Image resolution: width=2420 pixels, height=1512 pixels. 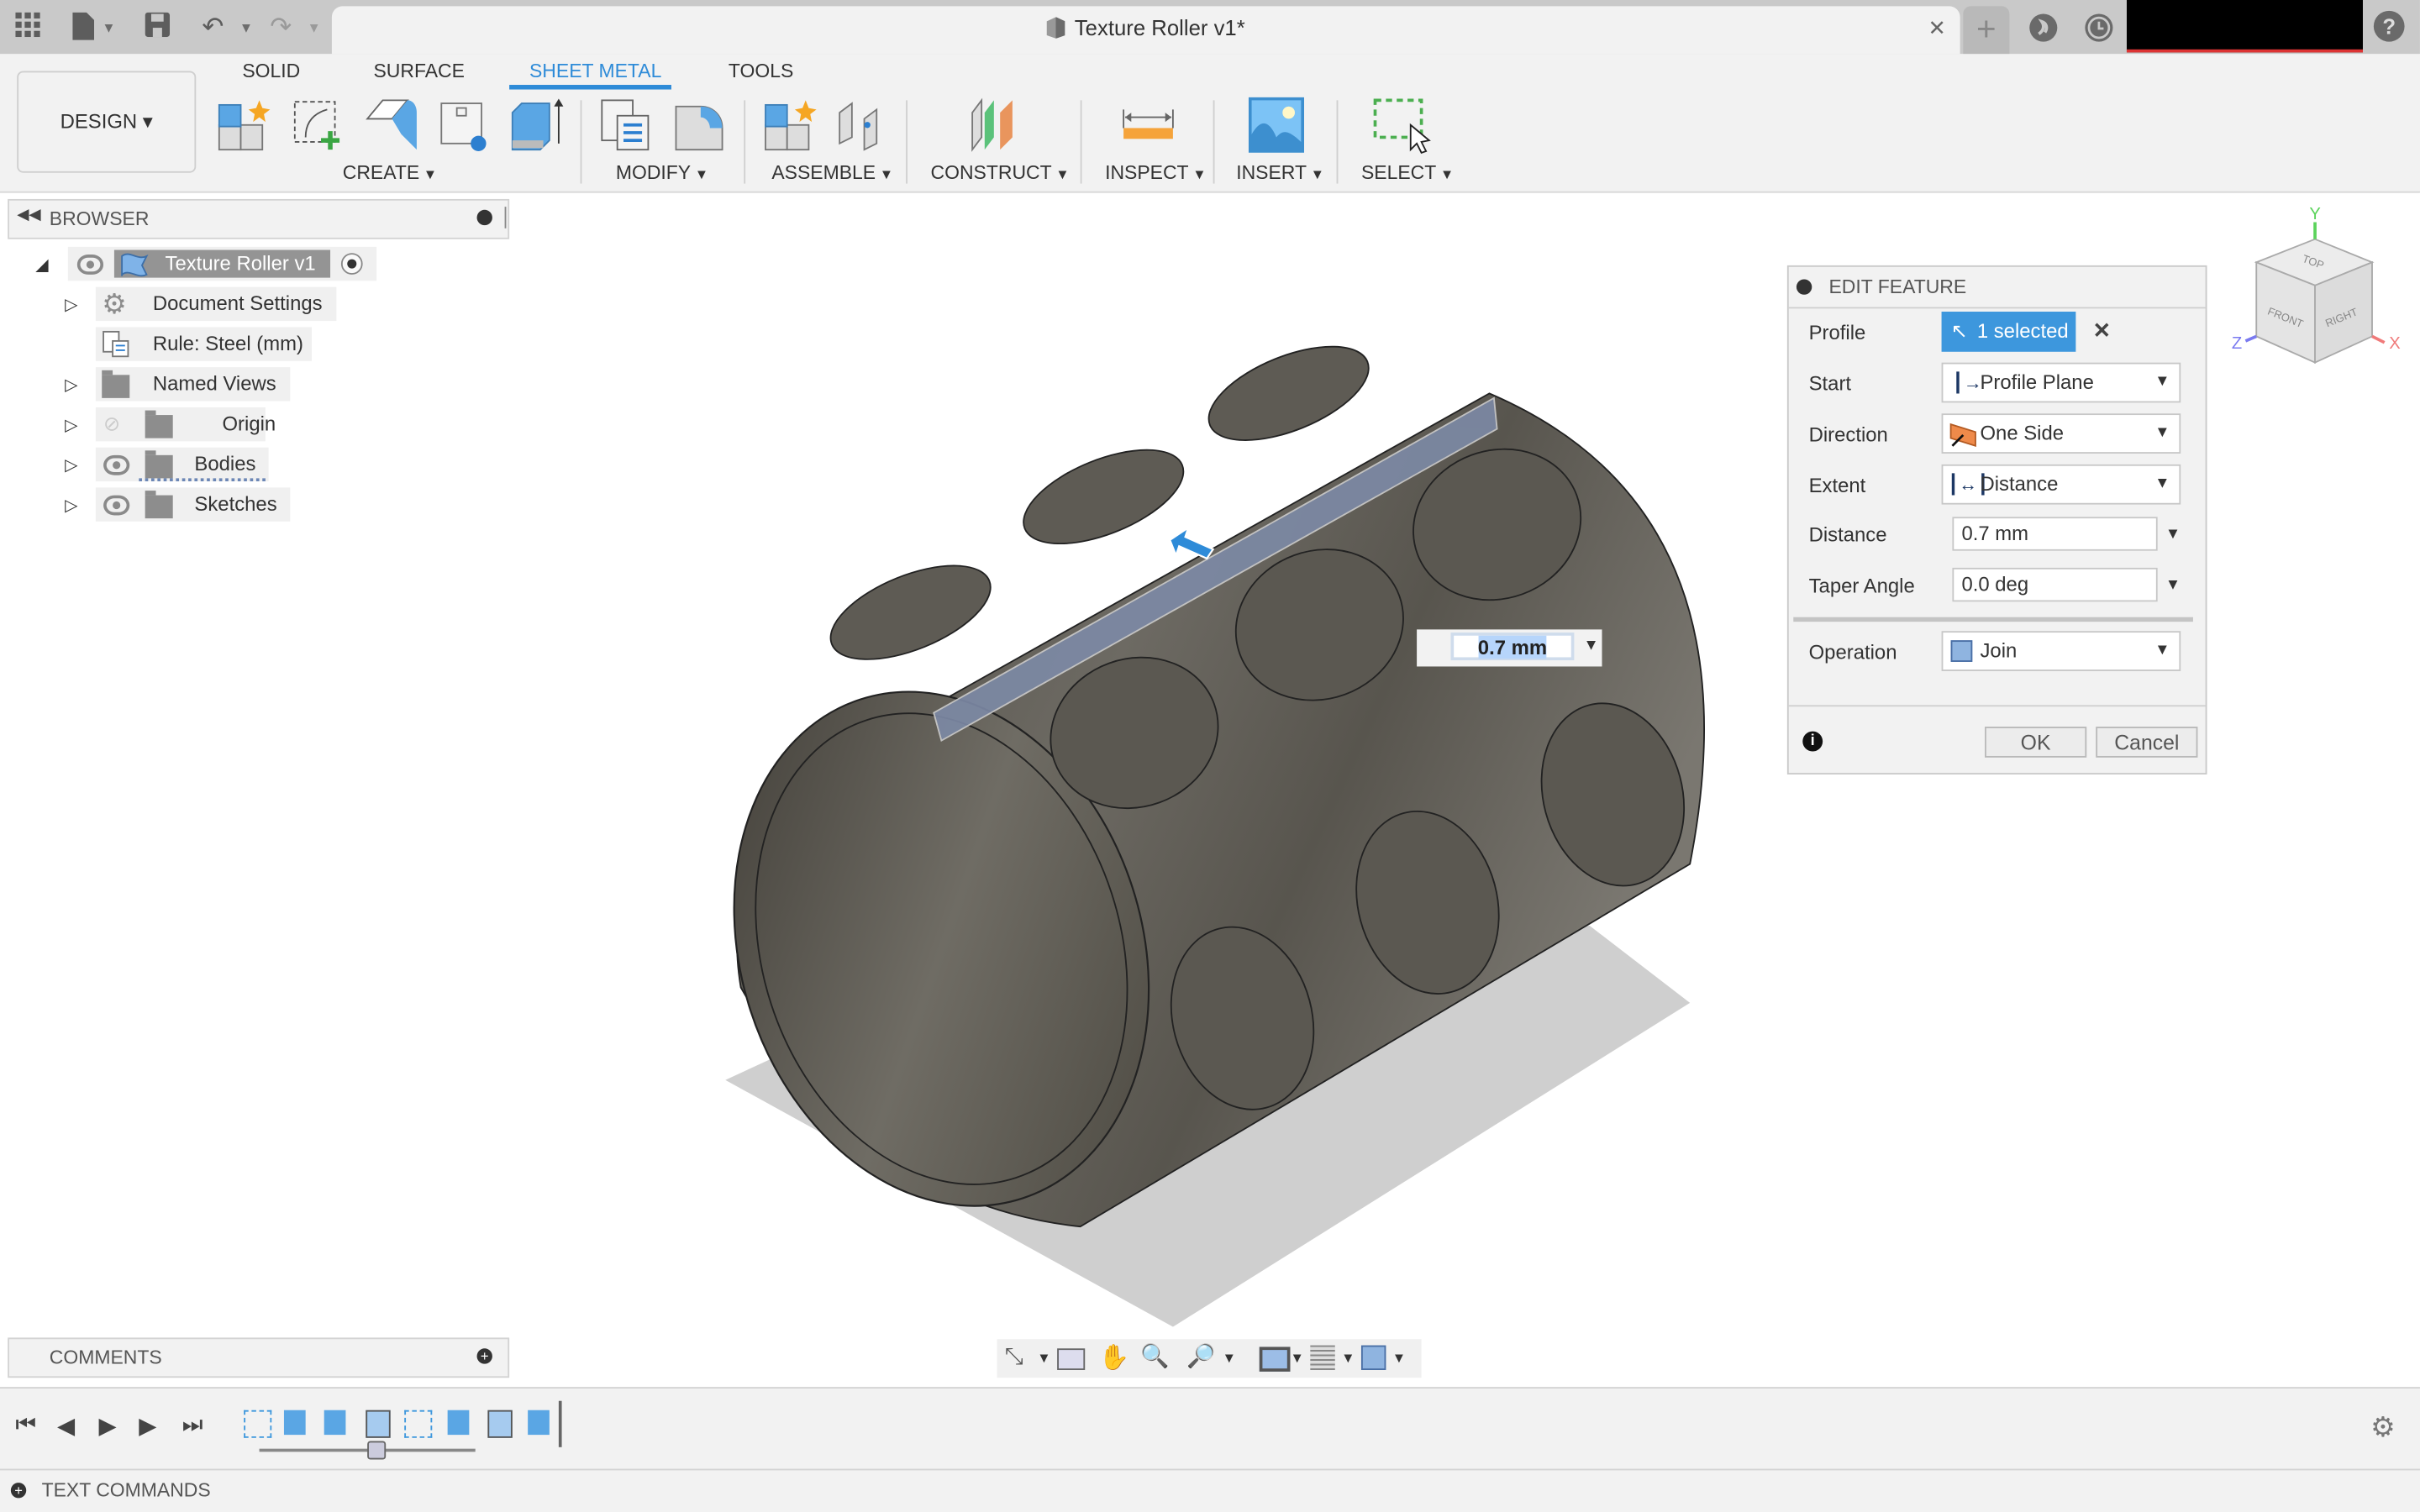 What do you see at coordinates (243, 125) in the screenshot?
I see `new-component-icon` at bounding box center [243, 125].